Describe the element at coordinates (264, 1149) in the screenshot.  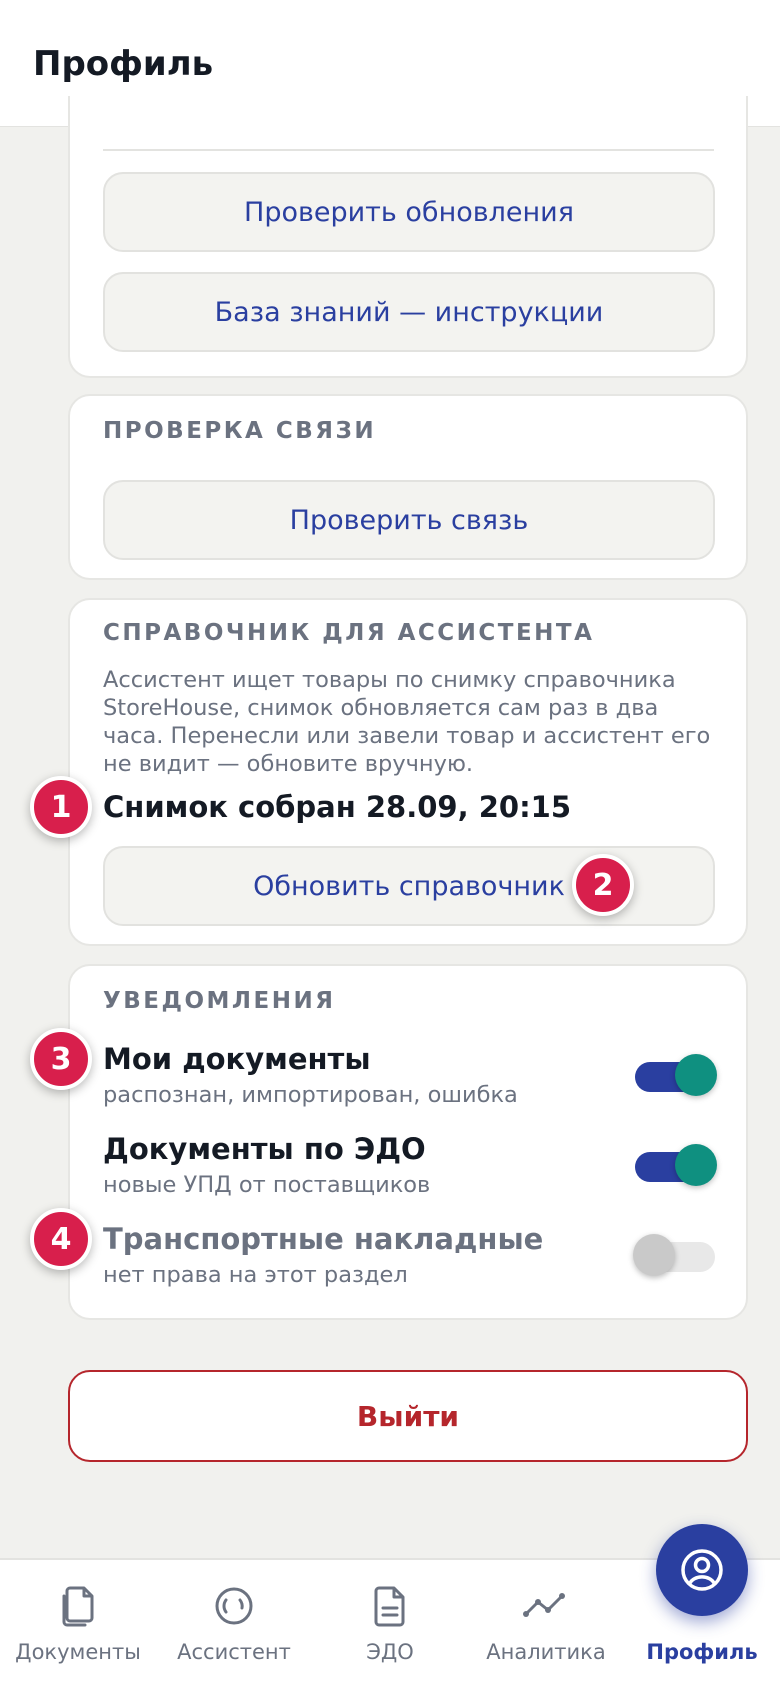
I see `notif-edo-title: Документы по ЭДО` at that location.